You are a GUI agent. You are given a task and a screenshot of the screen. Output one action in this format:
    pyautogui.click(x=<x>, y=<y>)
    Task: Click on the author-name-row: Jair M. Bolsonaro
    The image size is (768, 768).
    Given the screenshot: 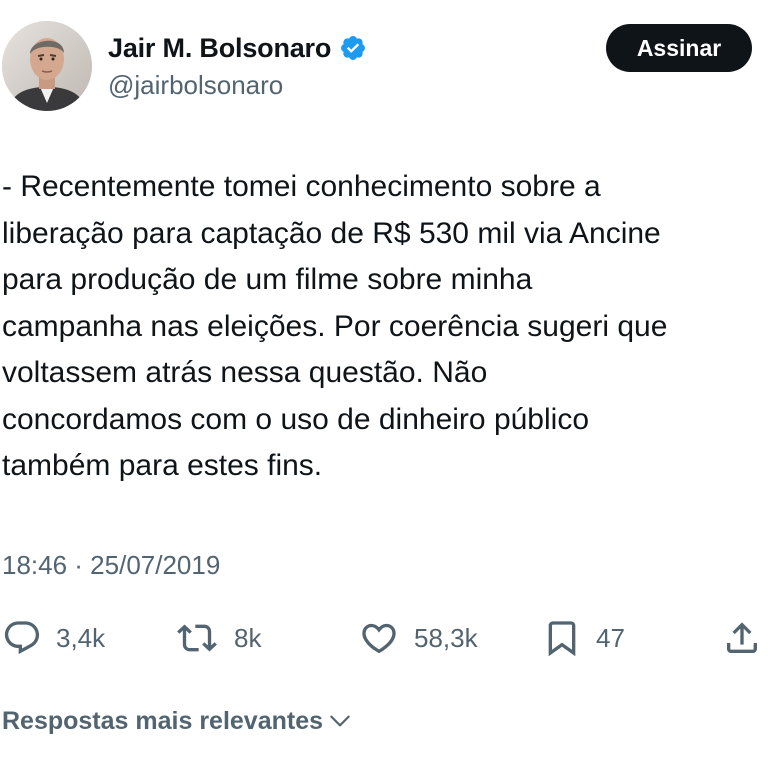 What is the action you would take?
    pyautogui.click(x=237, y=48)
    